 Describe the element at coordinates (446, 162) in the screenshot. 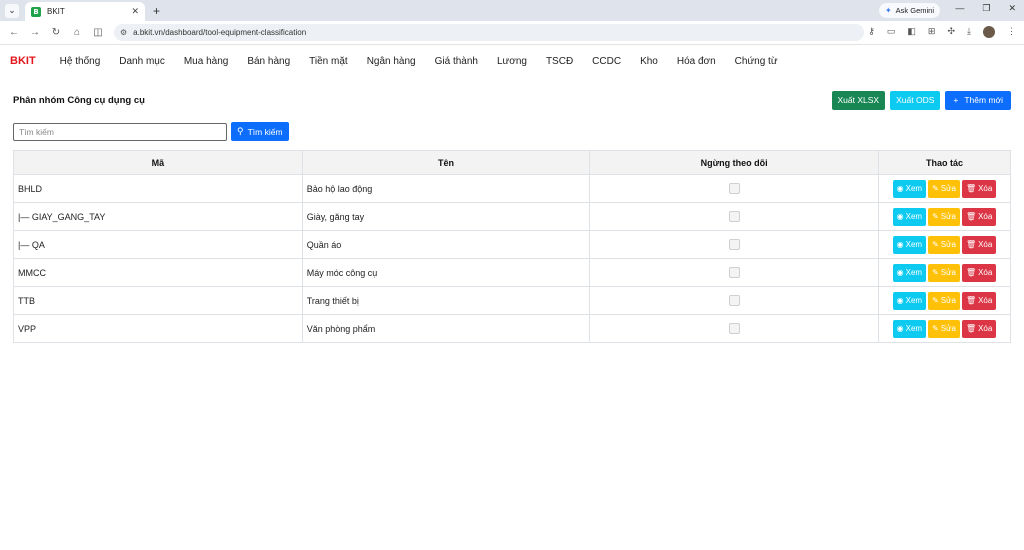

I see `col-header-name: Tên` at that location.